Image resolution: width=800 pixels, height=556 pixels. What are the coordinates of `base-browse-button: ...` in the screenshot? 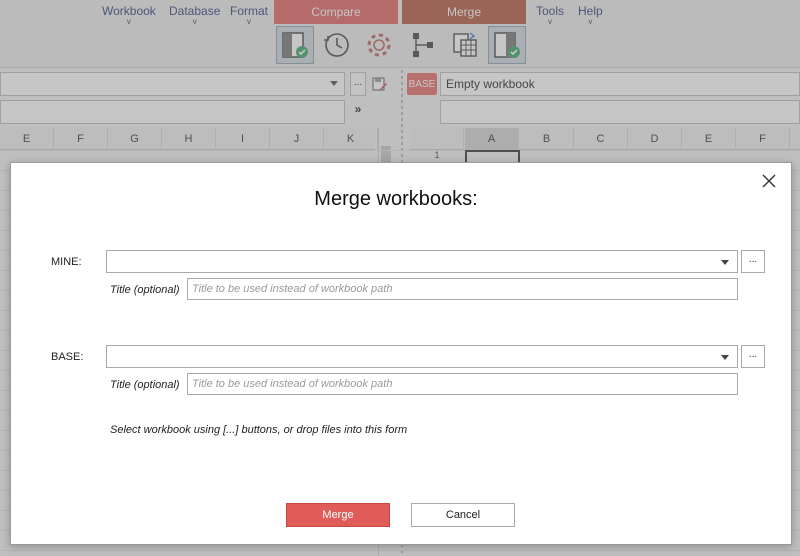 It's located at (753, 356).